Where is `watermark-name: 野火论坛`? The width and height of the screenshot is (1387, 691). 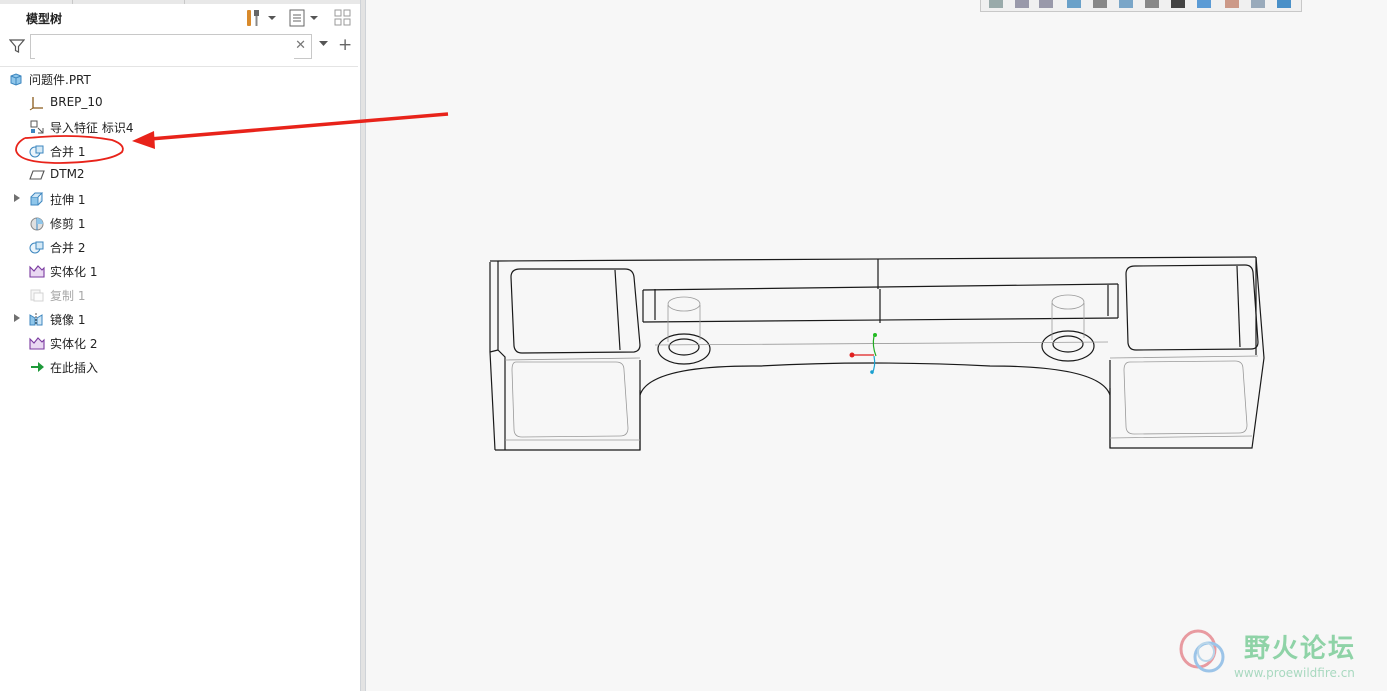 watermark-name: 野火论坛 is located at coordinates (1300, 649).